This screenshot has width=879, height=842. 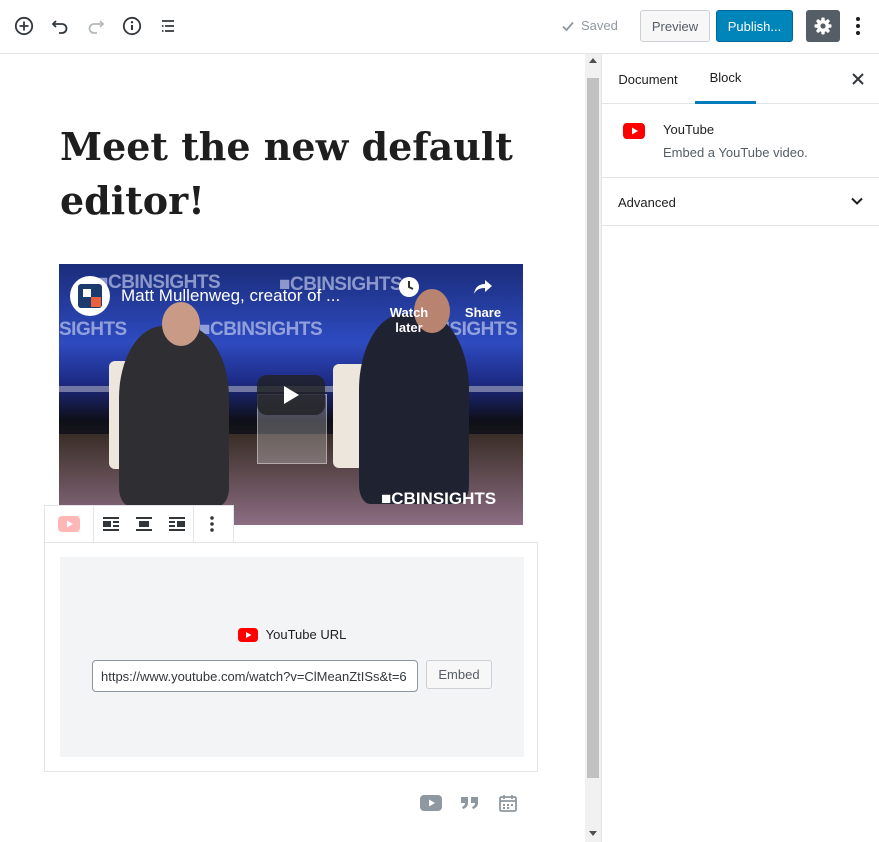 I want to click on play-button, so click(x=291, y=395).